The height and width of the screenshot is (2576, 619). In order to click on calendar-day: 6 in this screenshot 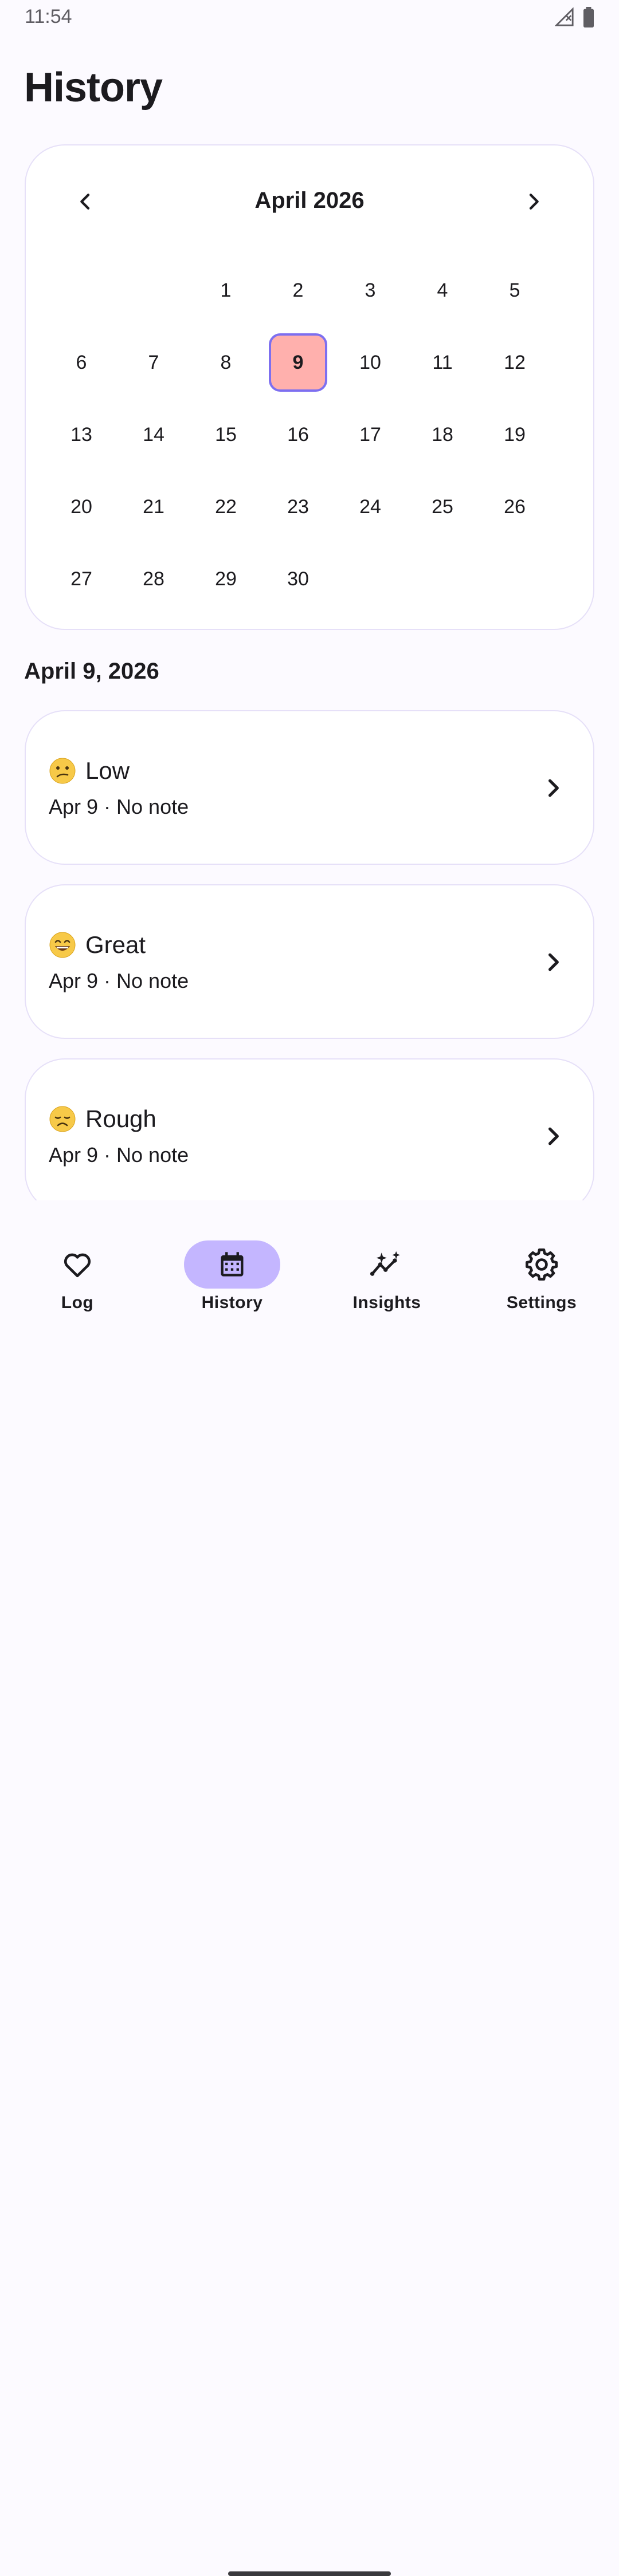, I will do `click(81, 362)`.